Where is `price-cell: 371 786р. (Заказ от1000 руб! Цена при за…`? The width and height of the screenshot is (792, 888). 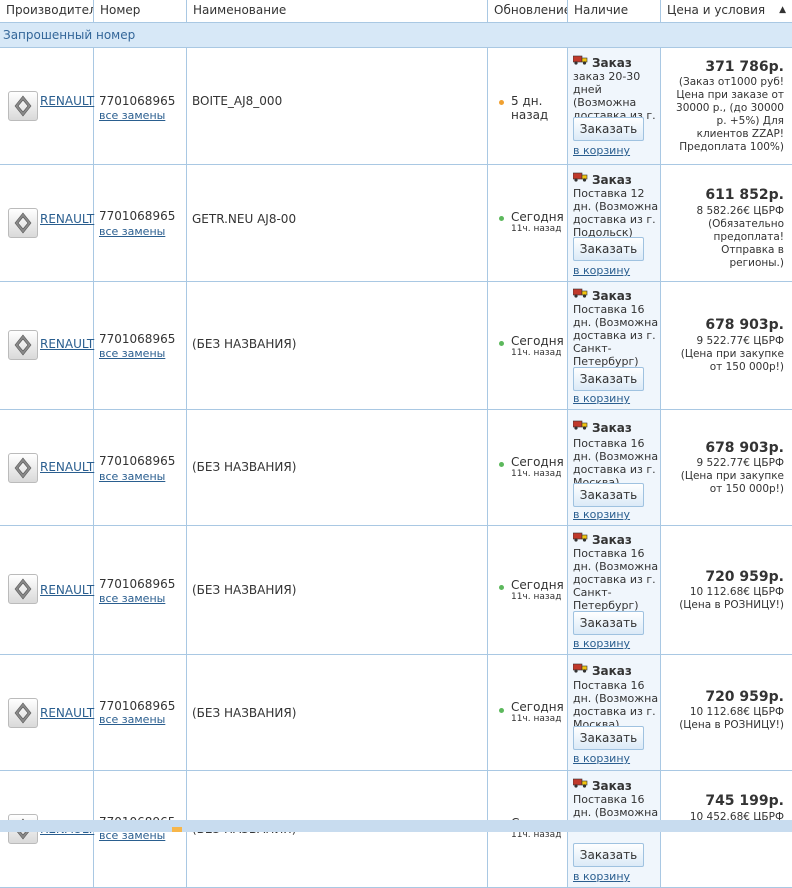 price-cell: 371 786р. (Заказ от1000 руб! Цена при за… is located at coordinates (726, 106).